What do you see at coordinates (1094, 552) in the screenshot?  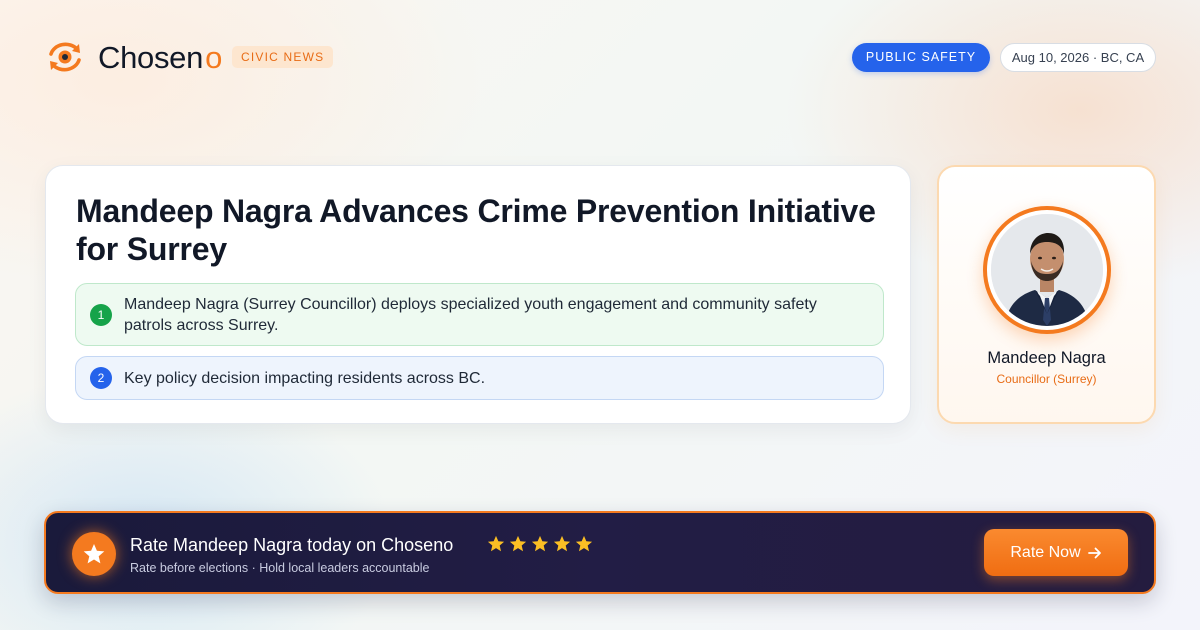 I see `arrow-right-icon` at bounding box center [1094, 552].